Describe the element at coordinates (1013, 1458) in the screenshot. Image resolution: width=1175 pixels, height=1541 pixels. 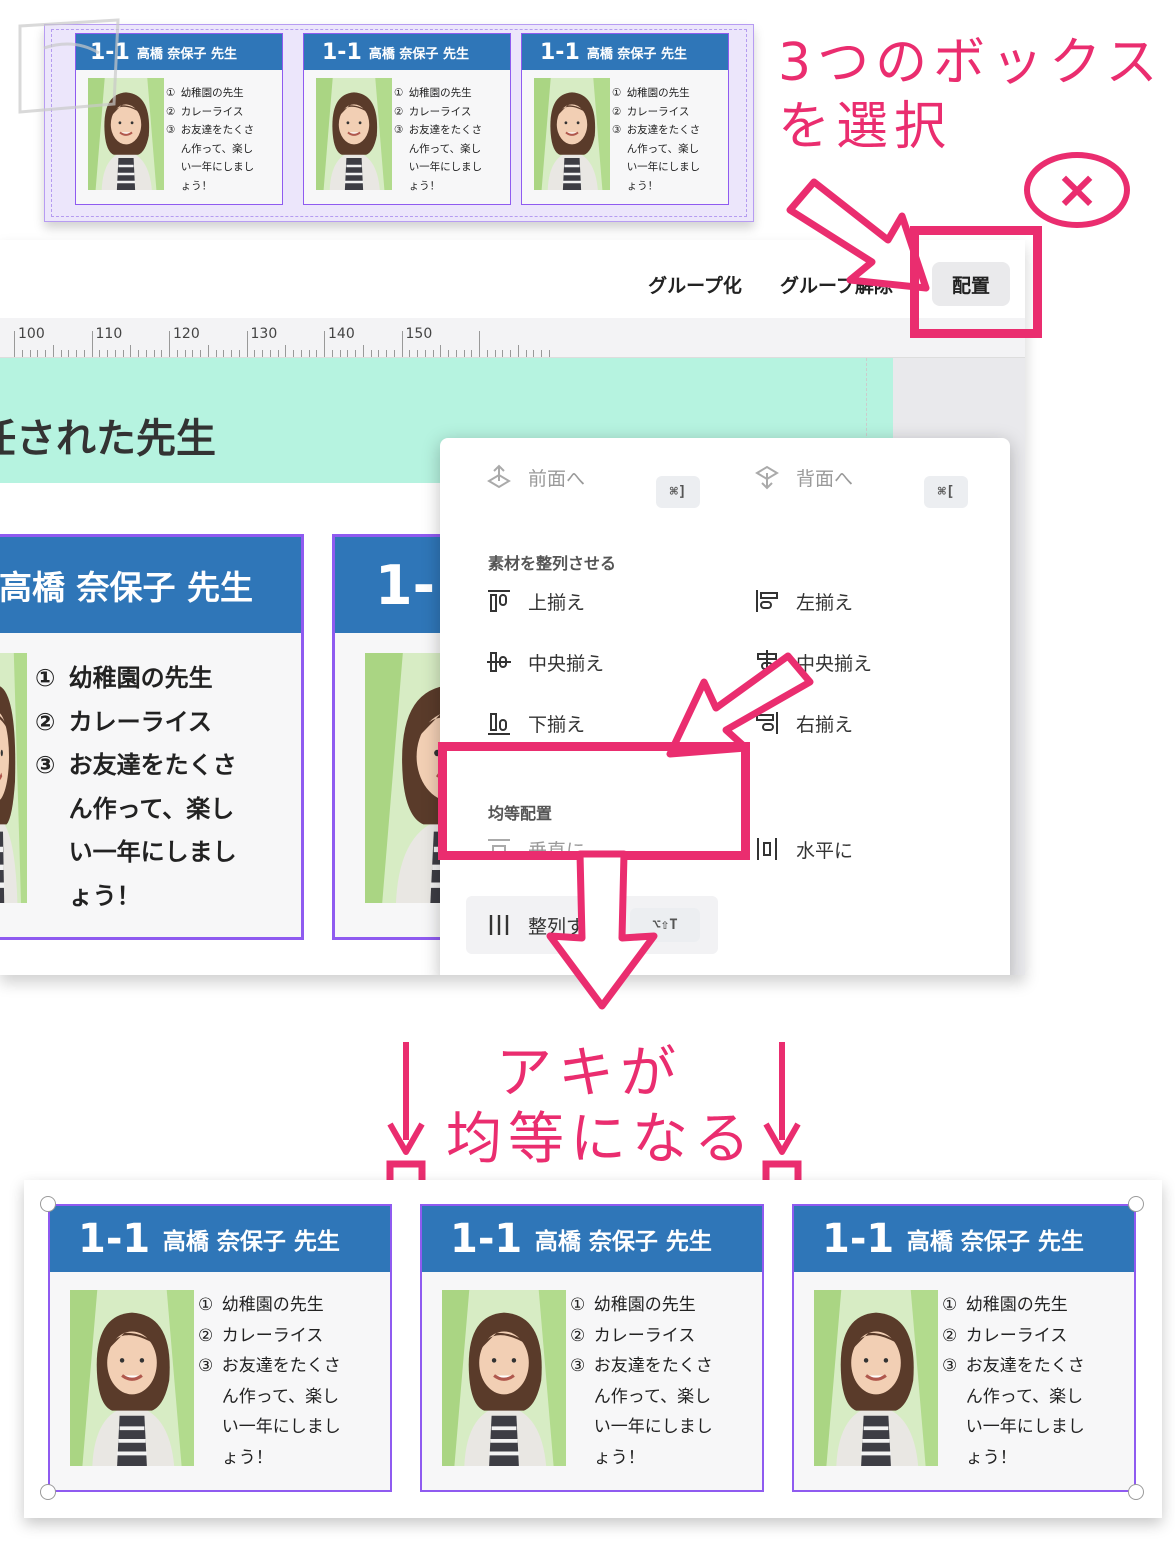
I see `list-item: ょう！` at that location.